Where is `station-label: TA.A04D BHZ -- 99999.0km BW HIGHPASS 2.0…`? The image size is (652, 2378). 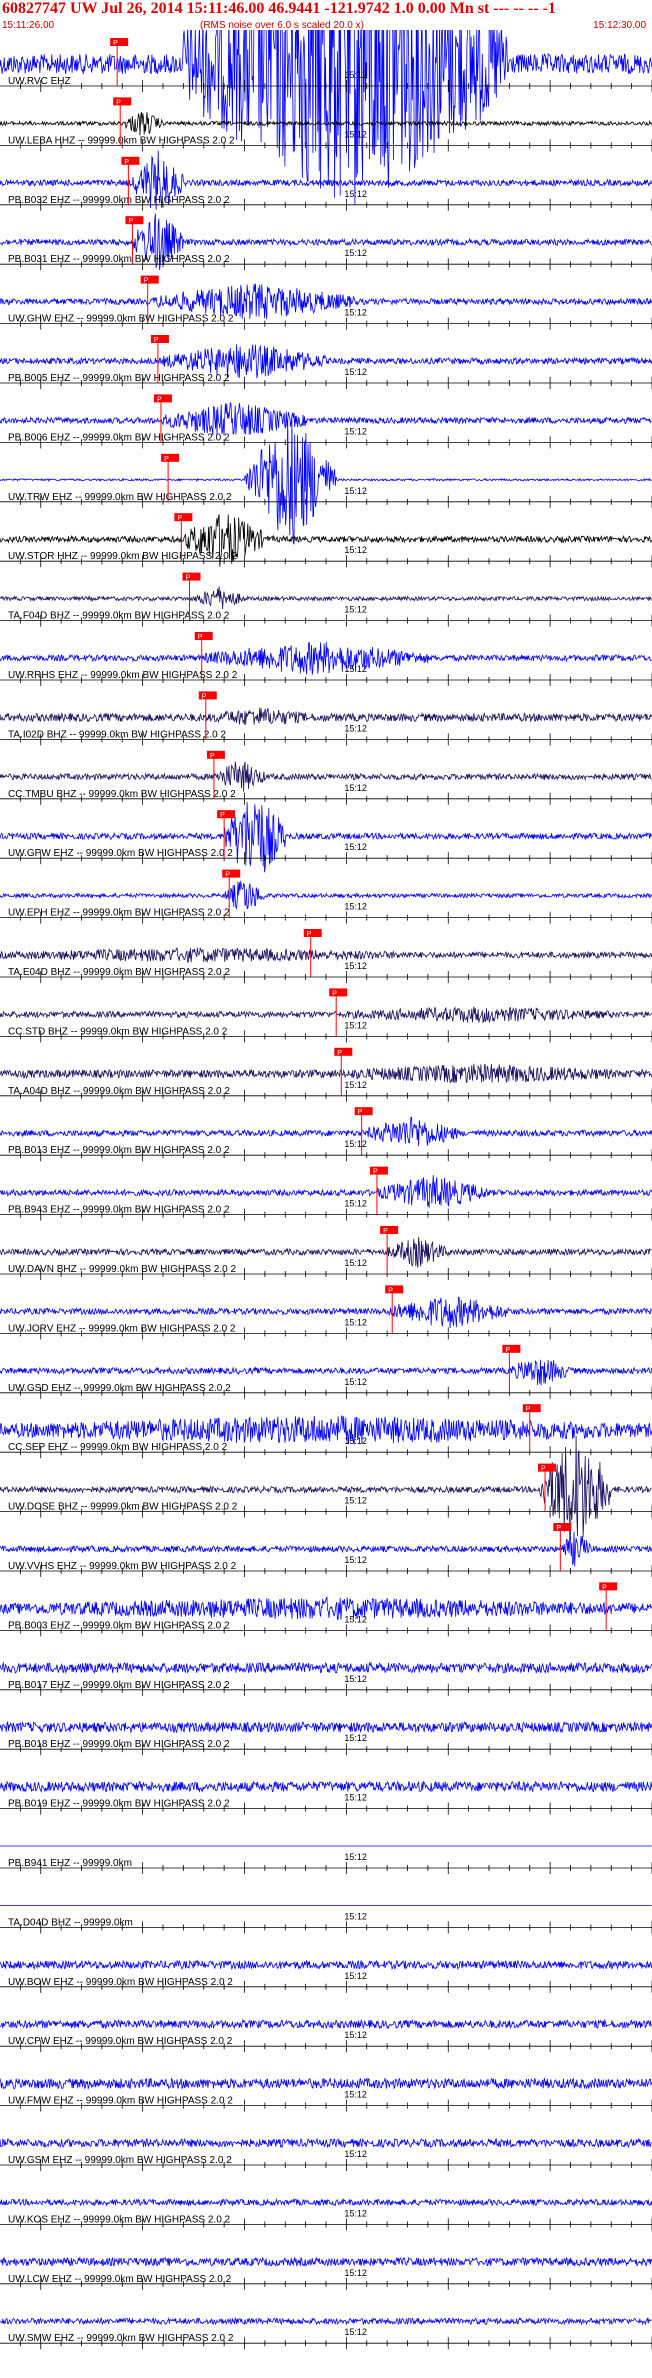 station-label: TA.A04D BHZ -- 99999.0km BW HIGHPASS 2.0… is located at coordinates (119, 1091).